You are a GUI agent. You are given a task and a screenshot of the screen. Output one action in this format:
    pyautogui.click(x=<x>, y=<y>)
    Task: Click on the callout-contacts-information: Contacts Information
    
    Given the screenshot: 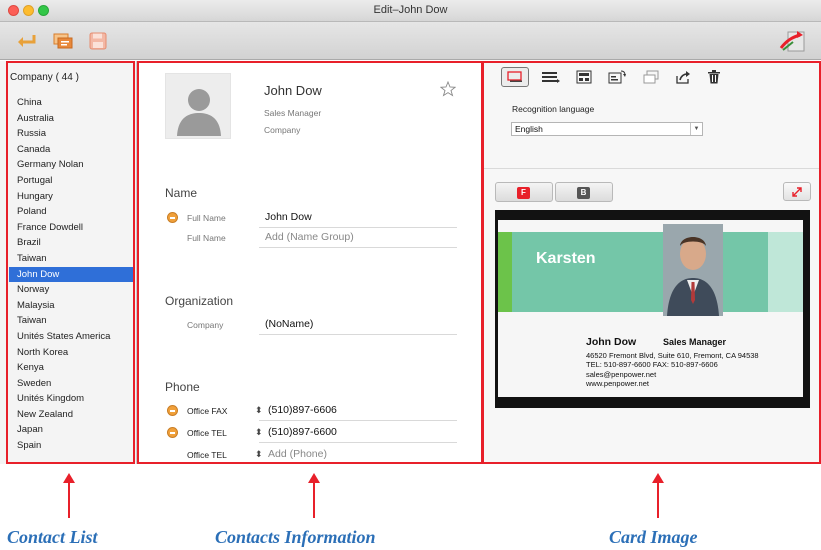 What is the action you would take?
    pyautogui.click(x=295, y=537)
    